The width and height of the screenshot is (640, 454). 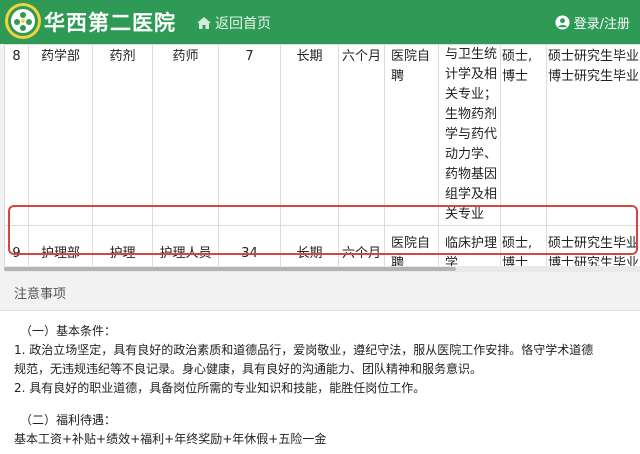 I want to click on horizontal-scrollbar, so click(x=322, y=269).